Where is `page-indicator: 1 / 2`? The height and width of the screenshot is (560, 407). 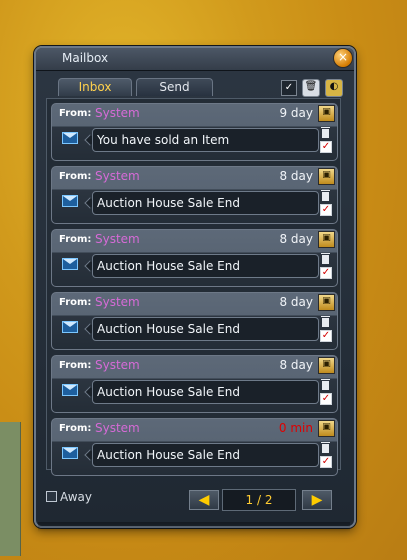 page-indicator: 1 / 2 is located at coordinates (259, 500).